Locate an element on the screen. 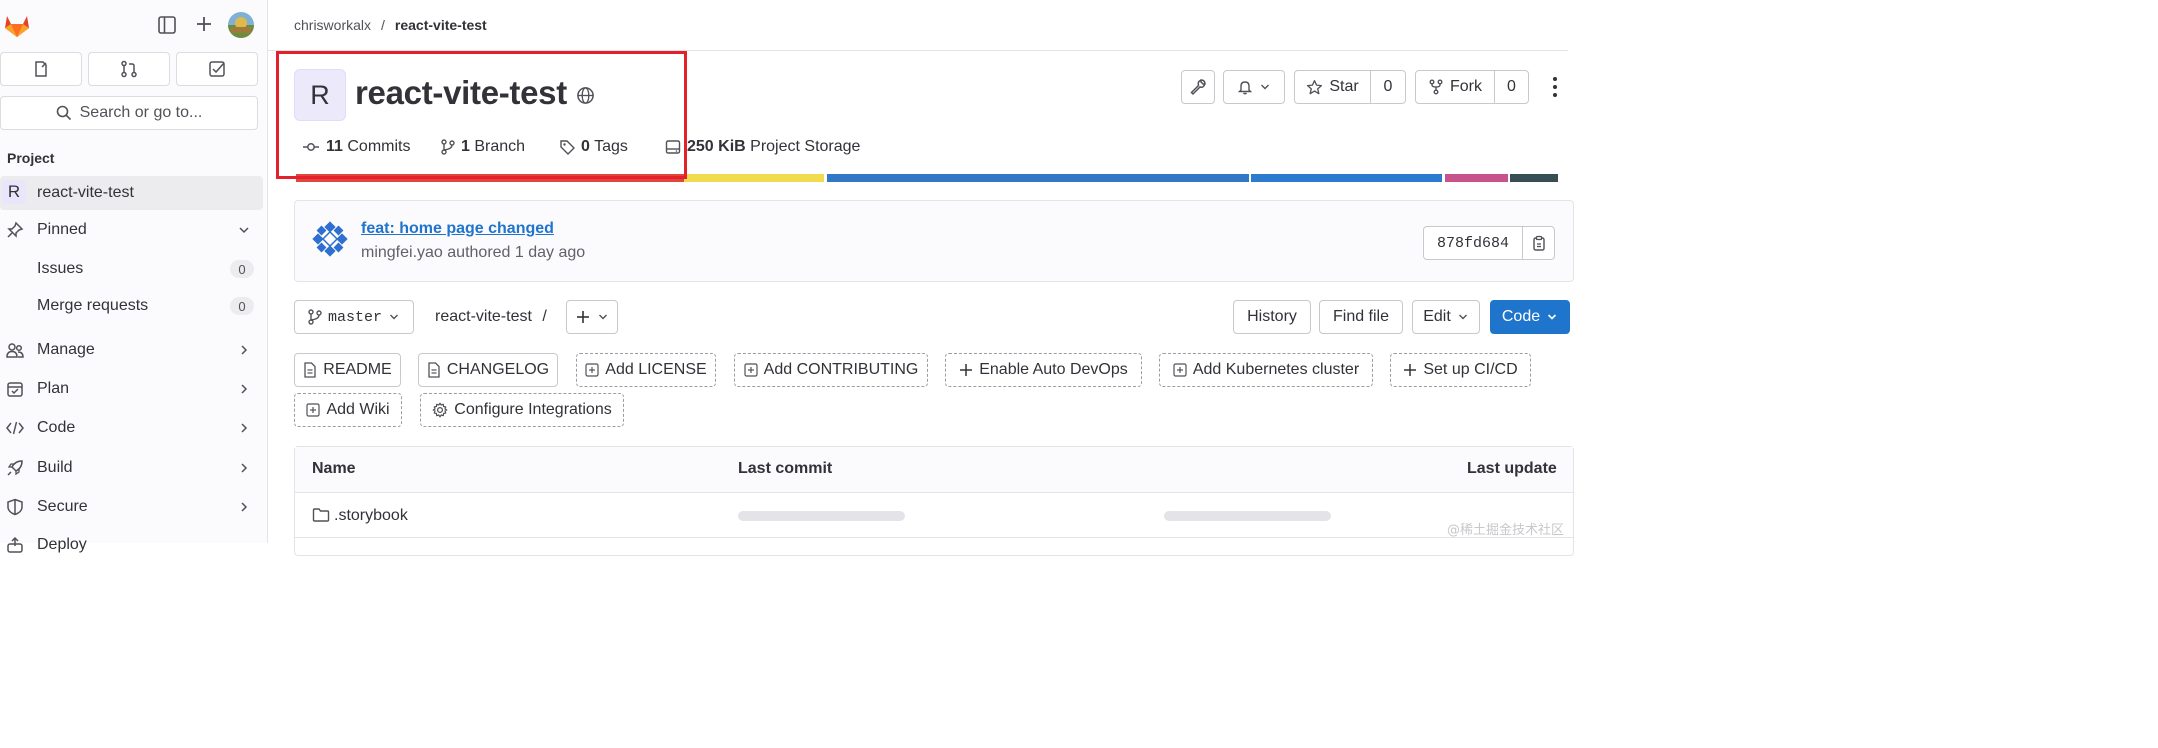  sidebar-item-code: Code is located at coordinates (131, 428).